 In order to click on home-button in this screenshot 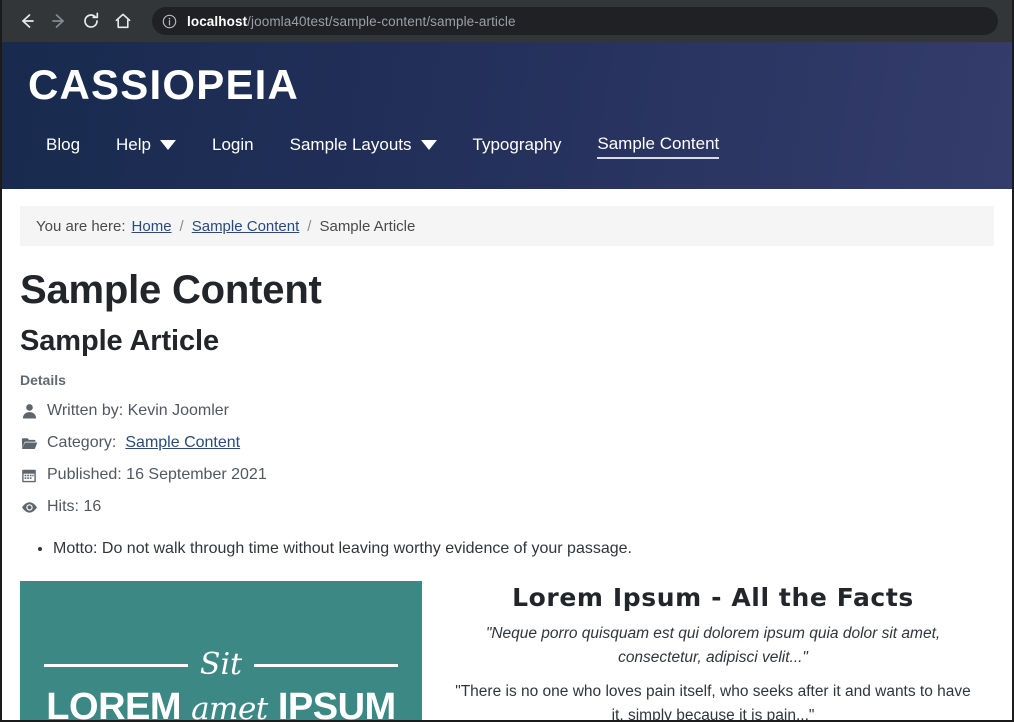, I will do `click(123, 21)`.